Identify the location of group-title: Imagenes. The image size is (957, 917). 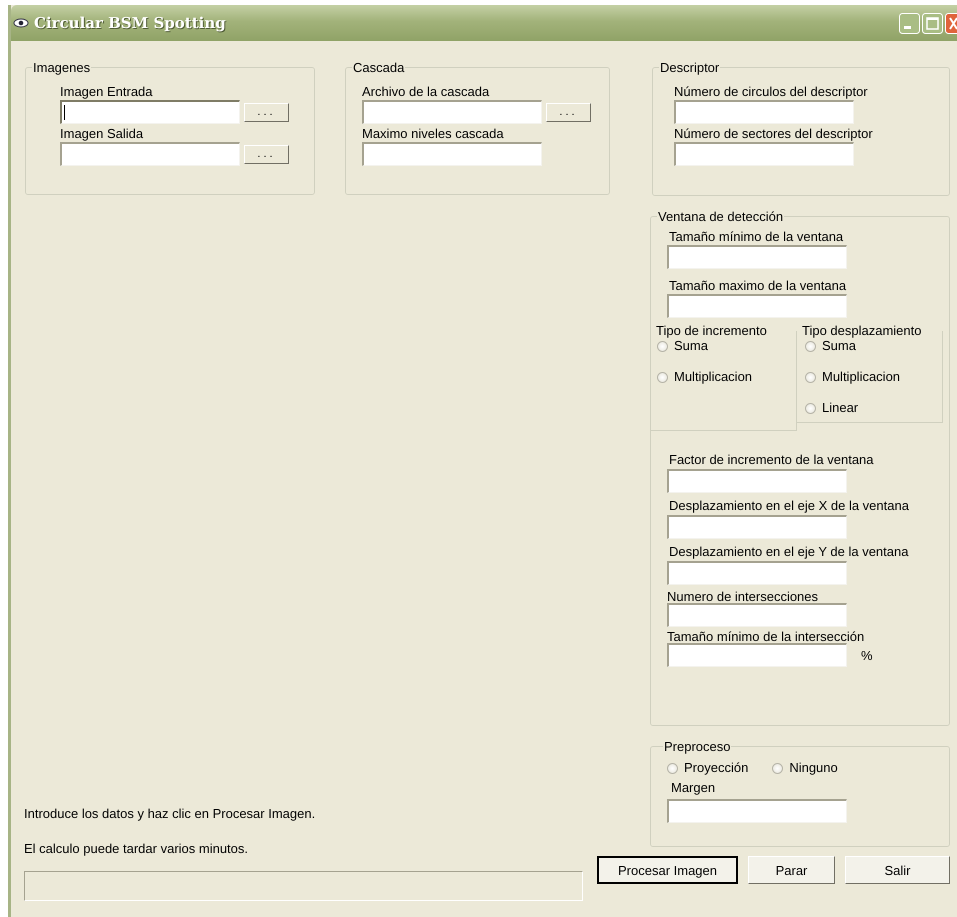
(62, 67).